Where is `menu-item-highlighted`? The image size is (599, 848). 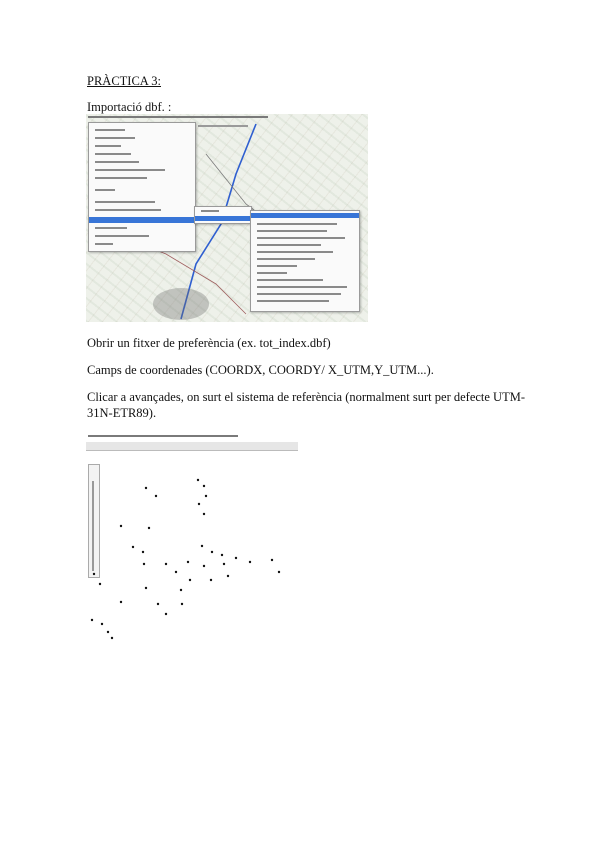 menu-item-highlighted is located at coordinates (305, 215).